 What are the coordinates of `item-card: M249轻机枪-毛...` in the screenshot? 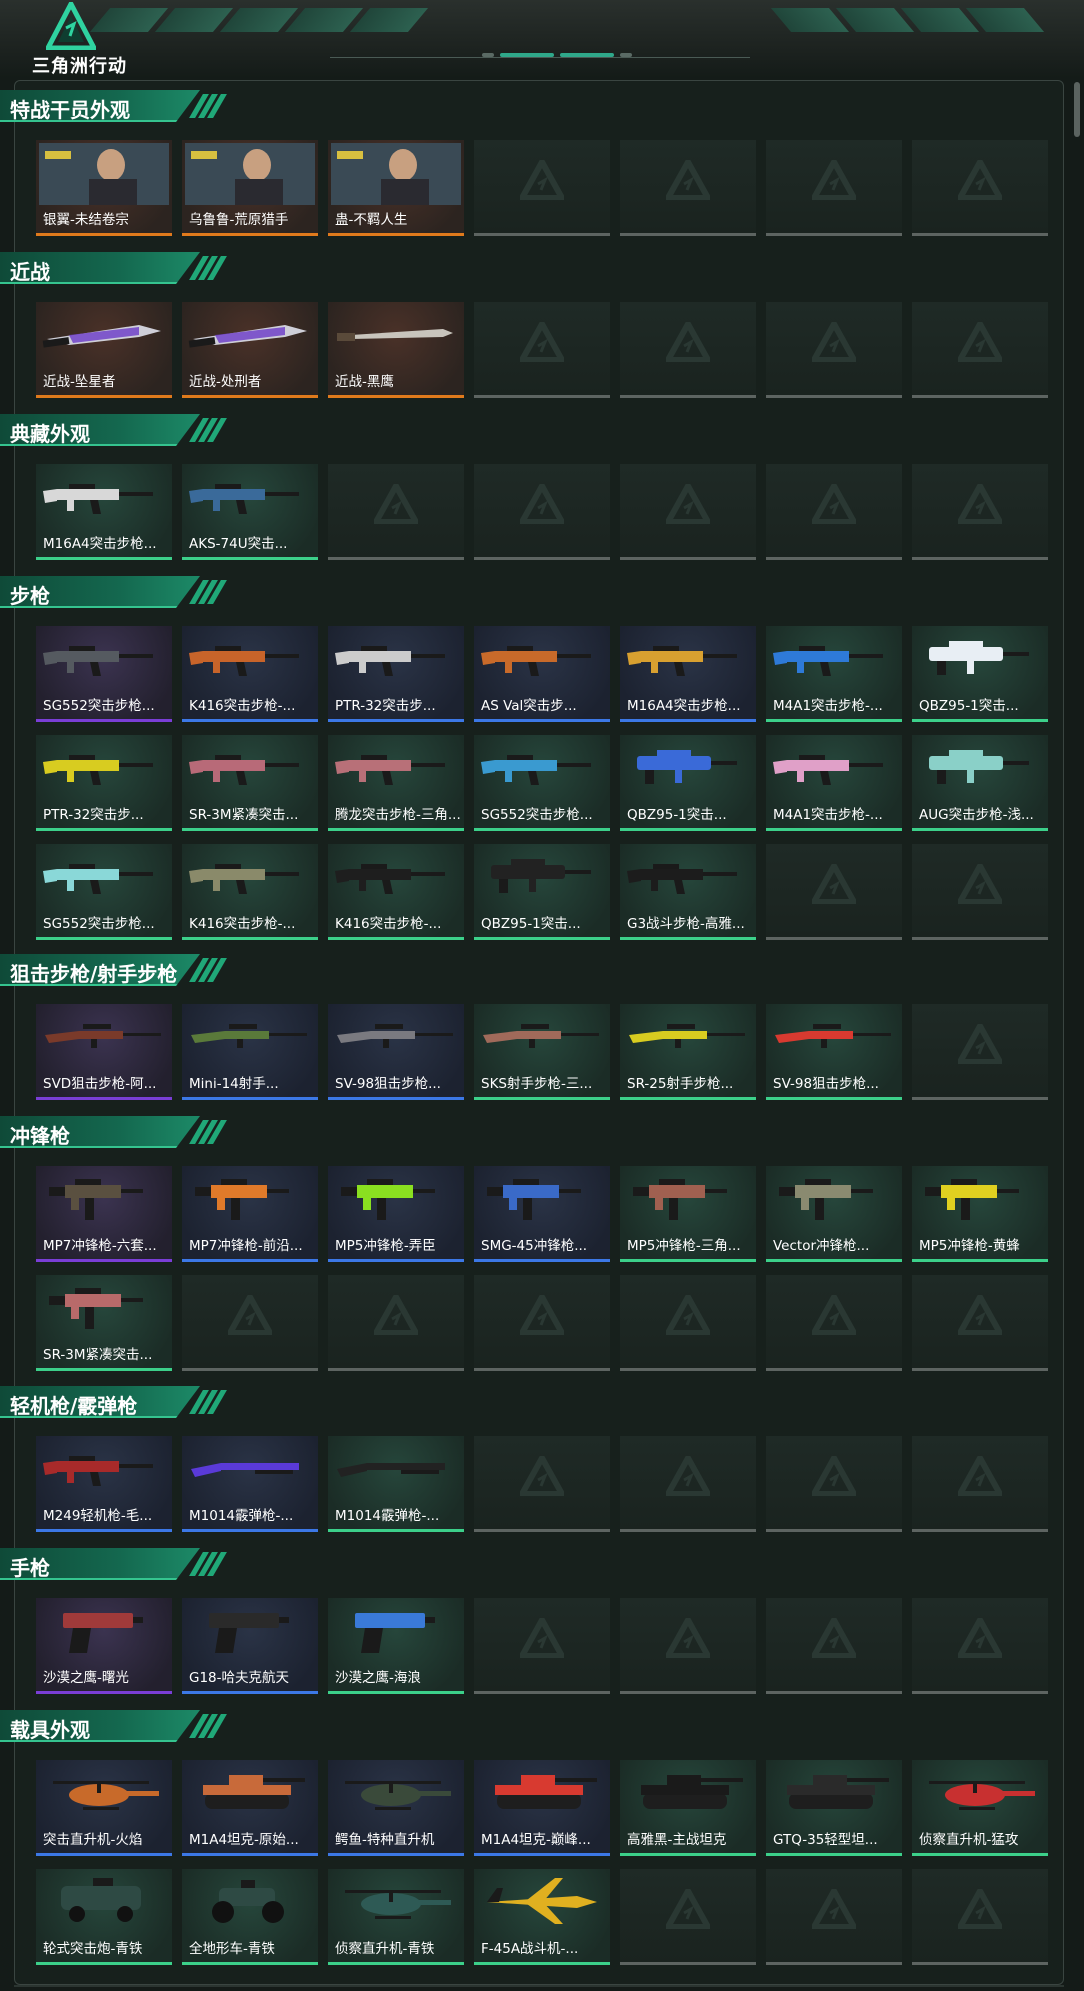 It's located at (104, 1484).